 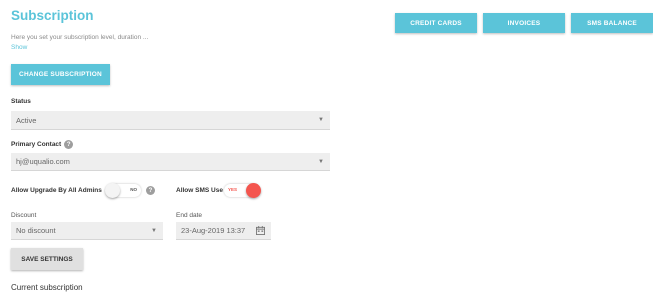 I want to click on allow-upgrade-toggle: NO, so click(x=123, y=190).